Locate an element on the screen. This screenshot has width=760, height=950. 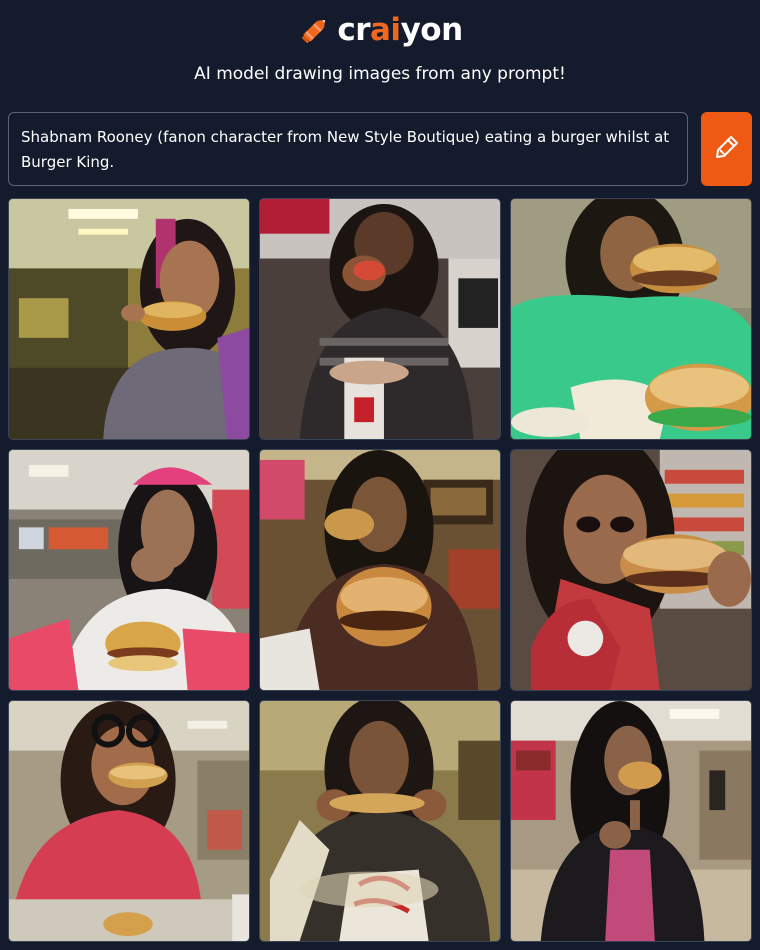
draw-button is located at coordinates (726, 149).